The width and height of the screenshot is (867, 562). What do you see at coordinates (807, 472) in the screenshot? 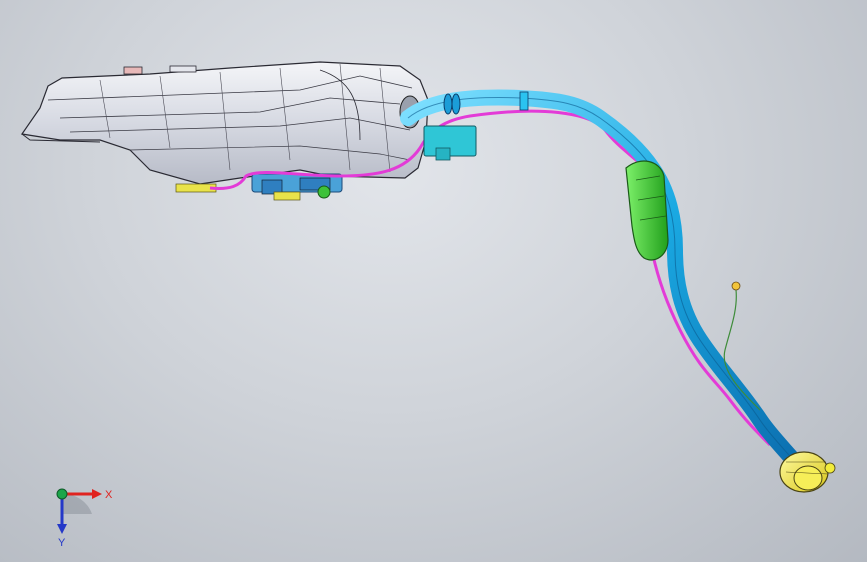
I see `filler-cap` at bounding box center [807, 472].